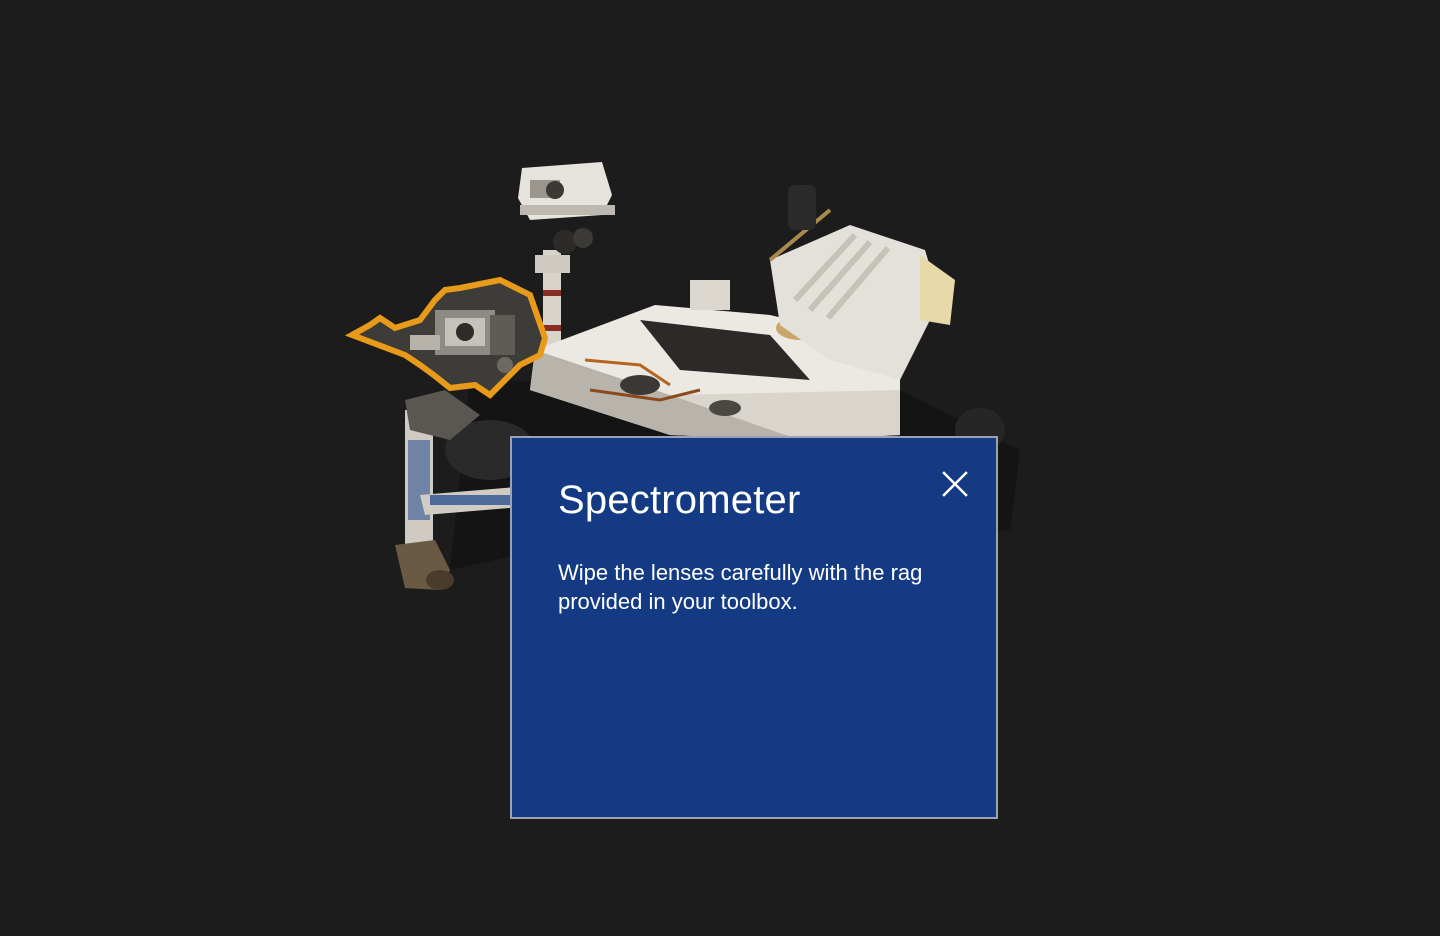  What do you see at coordinates (446, 337) in the screenshot?
I see `spectrometer-part` at bounding box center [446, 337].